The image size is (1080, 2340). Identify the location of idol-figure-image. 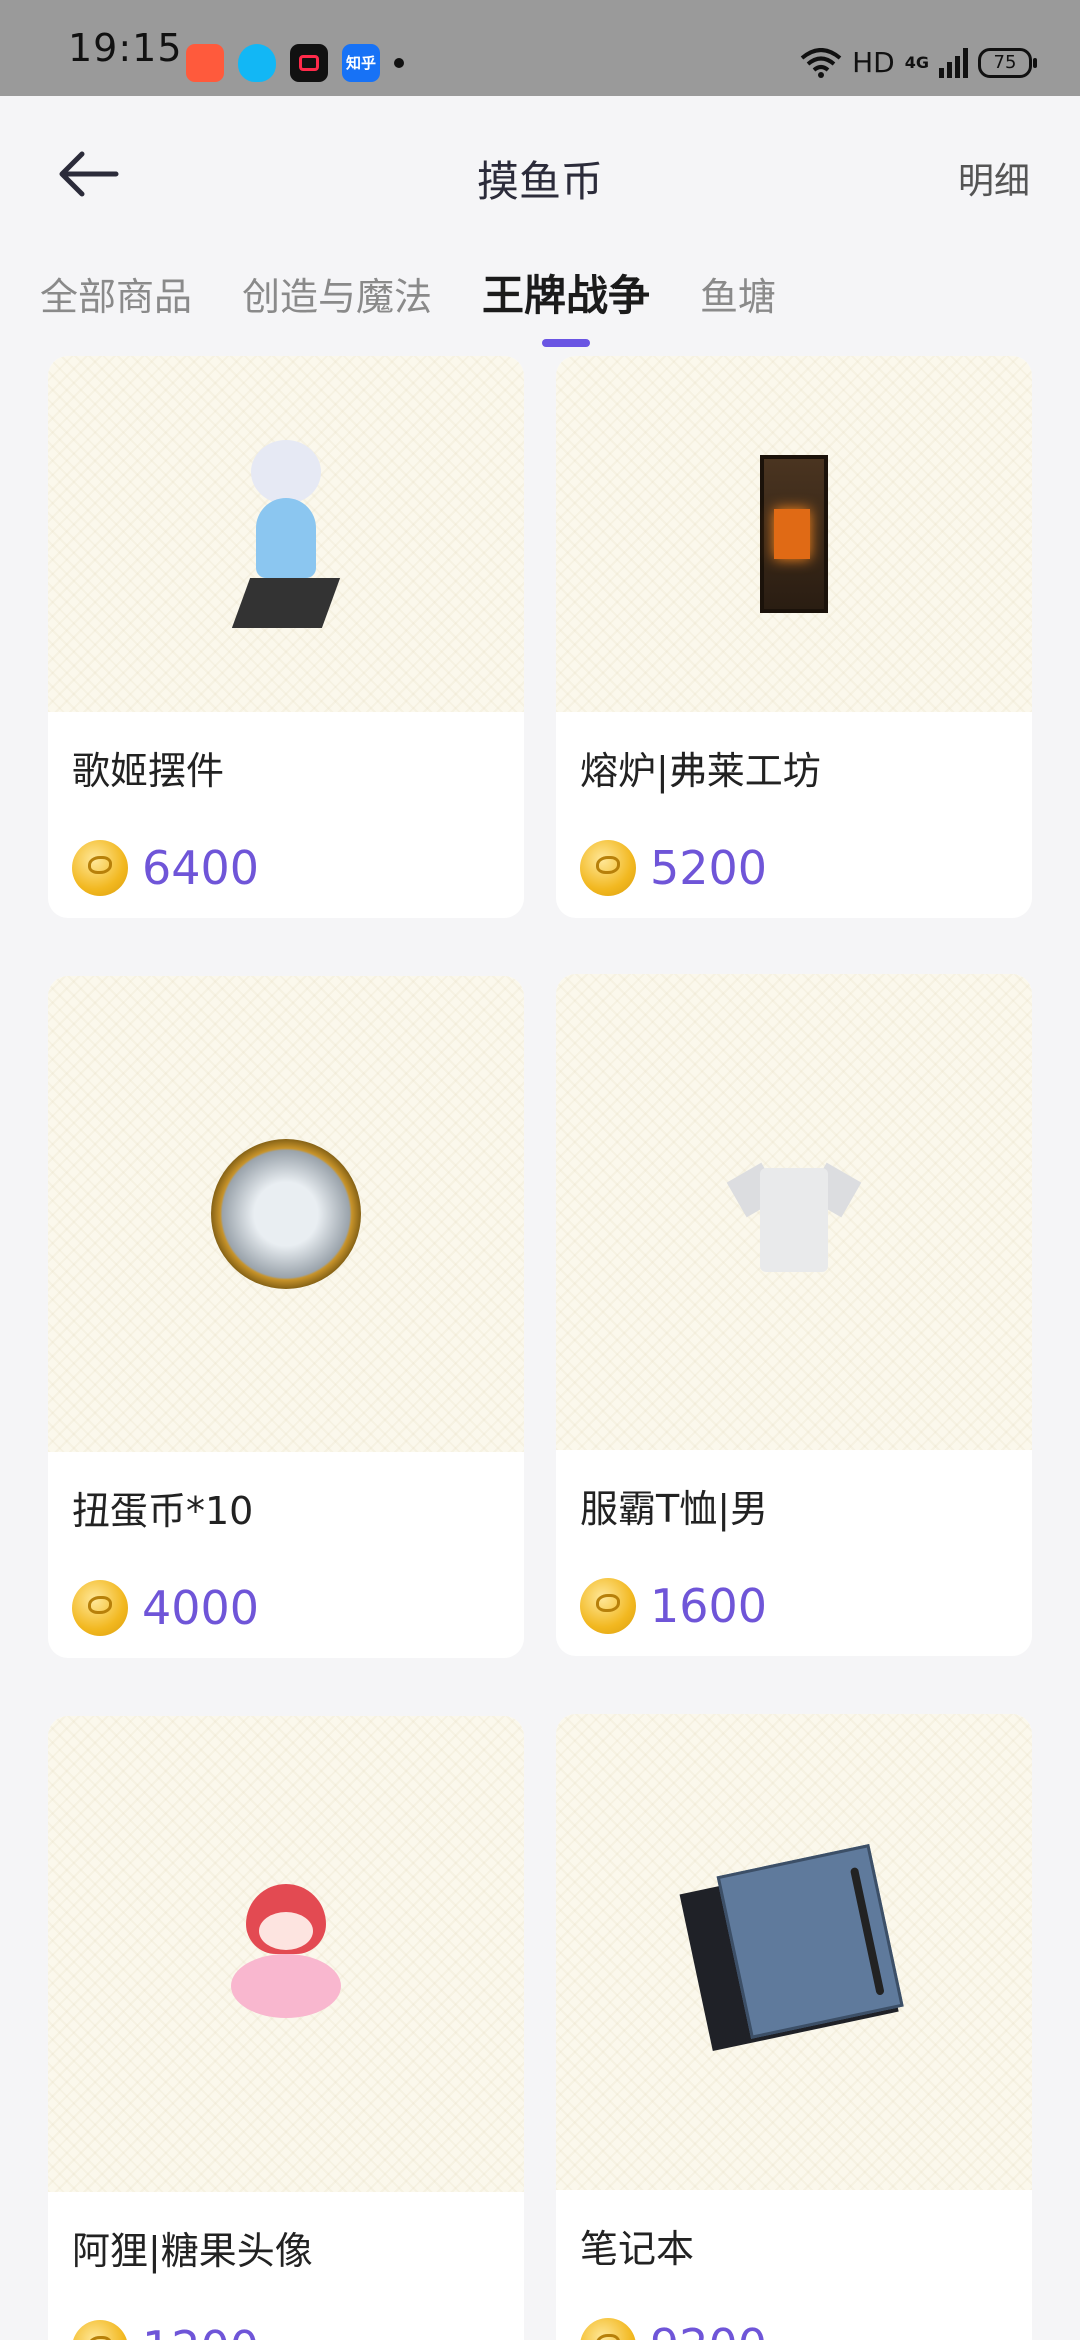
(286, 534).